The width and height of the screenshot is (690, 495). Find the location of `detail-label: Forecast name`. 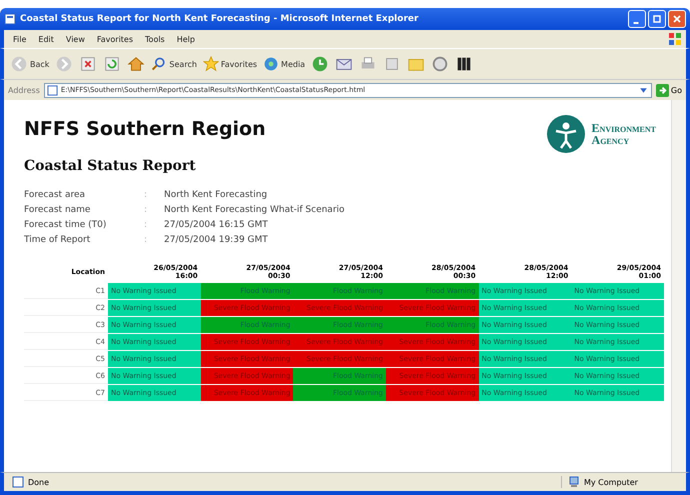

detail-label: Forecast name is located at coordinates (58, 210).